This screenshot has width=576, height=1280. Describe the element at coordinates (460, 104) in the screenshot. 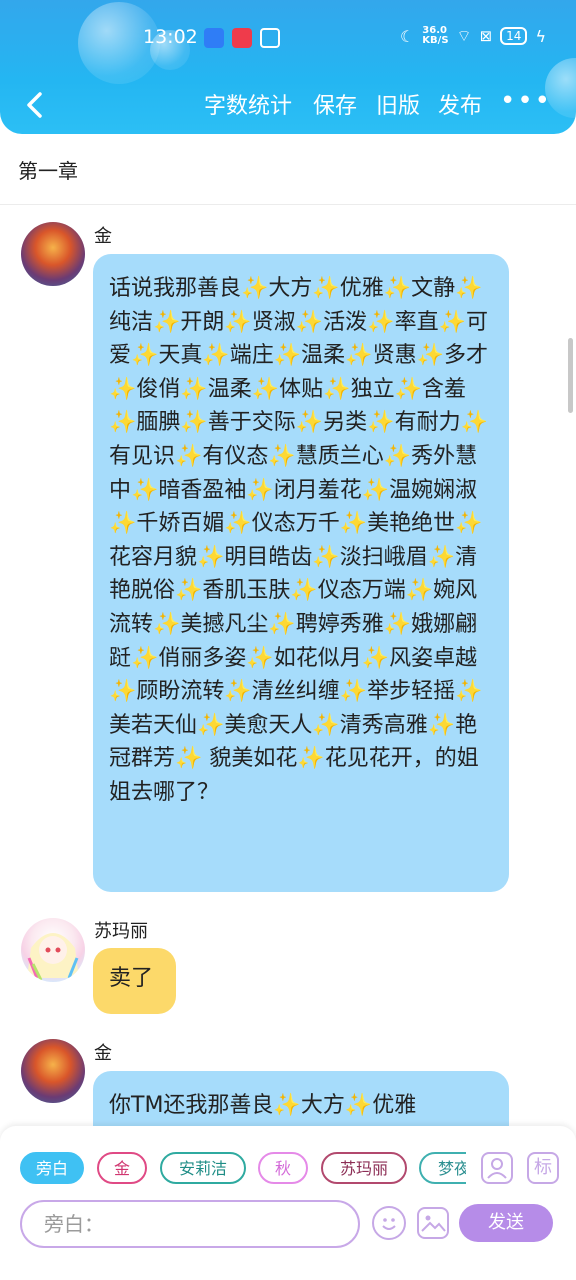

I see `publish-button: 发布` at that location.